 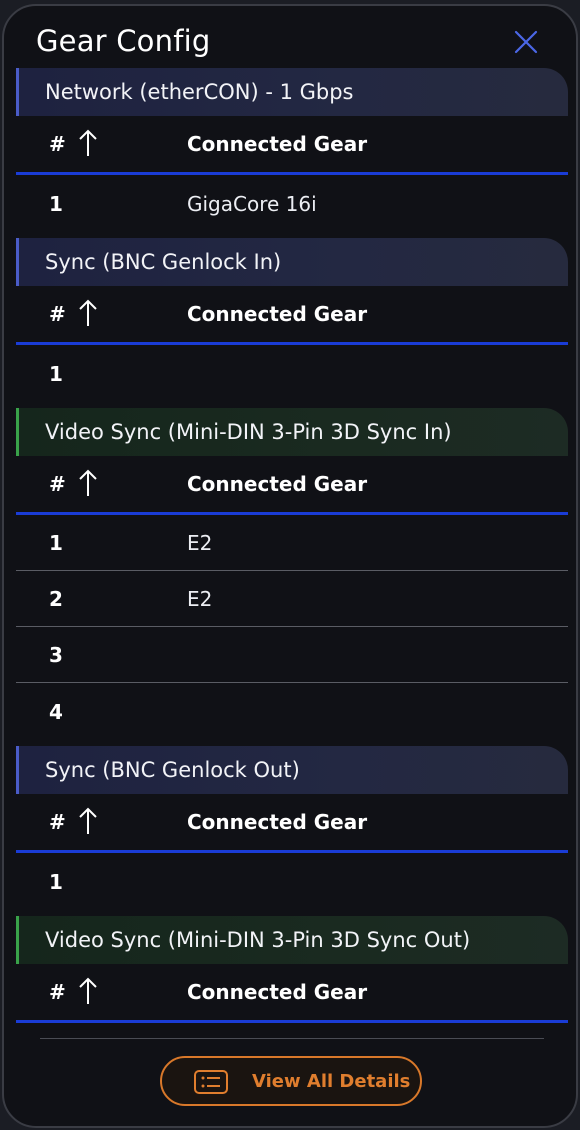 I want to click on section-header-sync-out: Sync (BNC Genlock Out), so click(x=292, y=770).